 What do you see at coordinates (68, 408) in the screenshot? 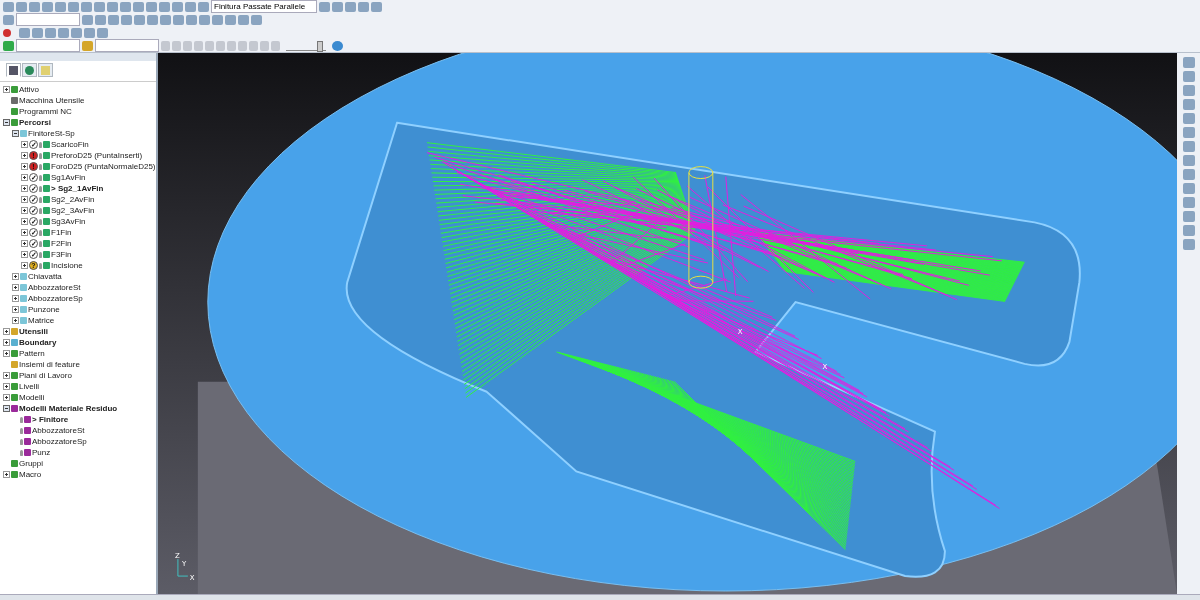
I see `tree-item: Modelli Materiale Residuo` at bounding box center [68, 408].